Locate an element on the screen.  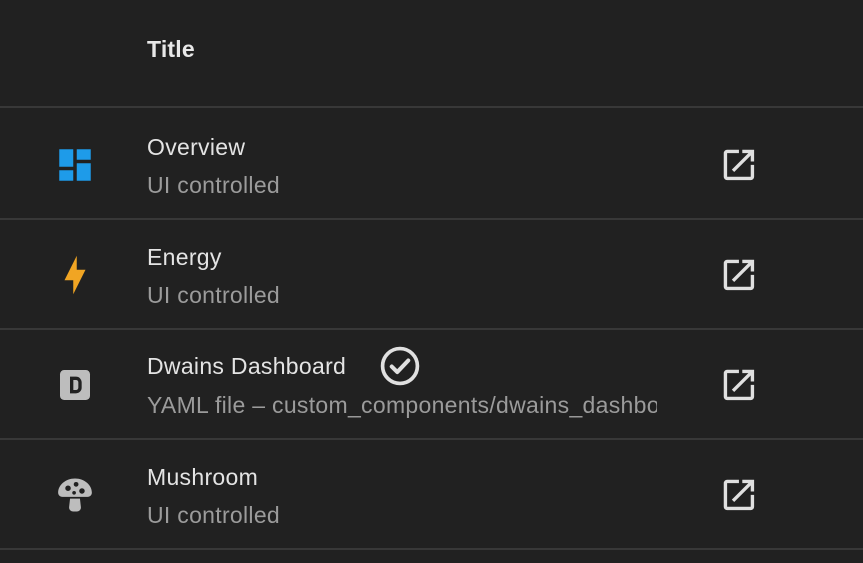
letter-d-box-icon is located at coordinates (75, 385).